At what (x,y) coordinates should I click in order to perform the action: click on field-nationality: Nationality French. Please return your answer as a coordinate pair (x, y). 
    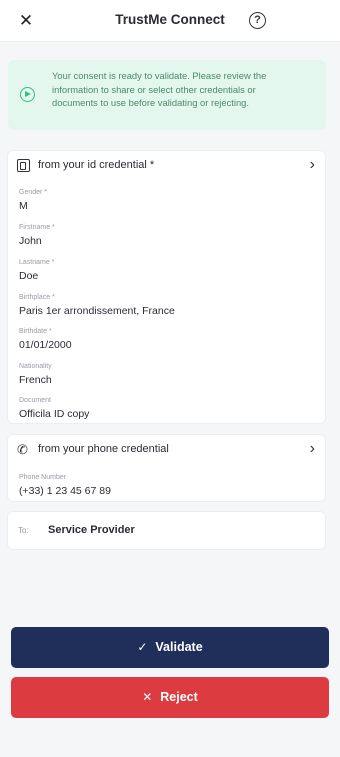
    Looking at the image, I should click on (35, 374).